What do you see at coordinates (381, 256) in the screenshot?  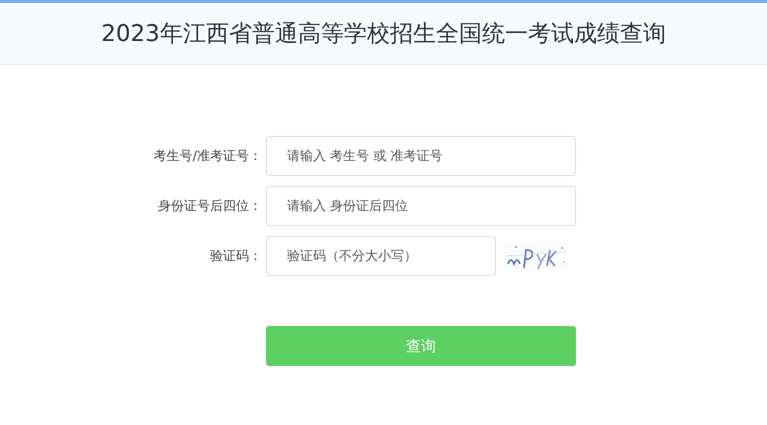 I see `input-field: 验证码（不分大小写）` at bounding box center [381, 256].